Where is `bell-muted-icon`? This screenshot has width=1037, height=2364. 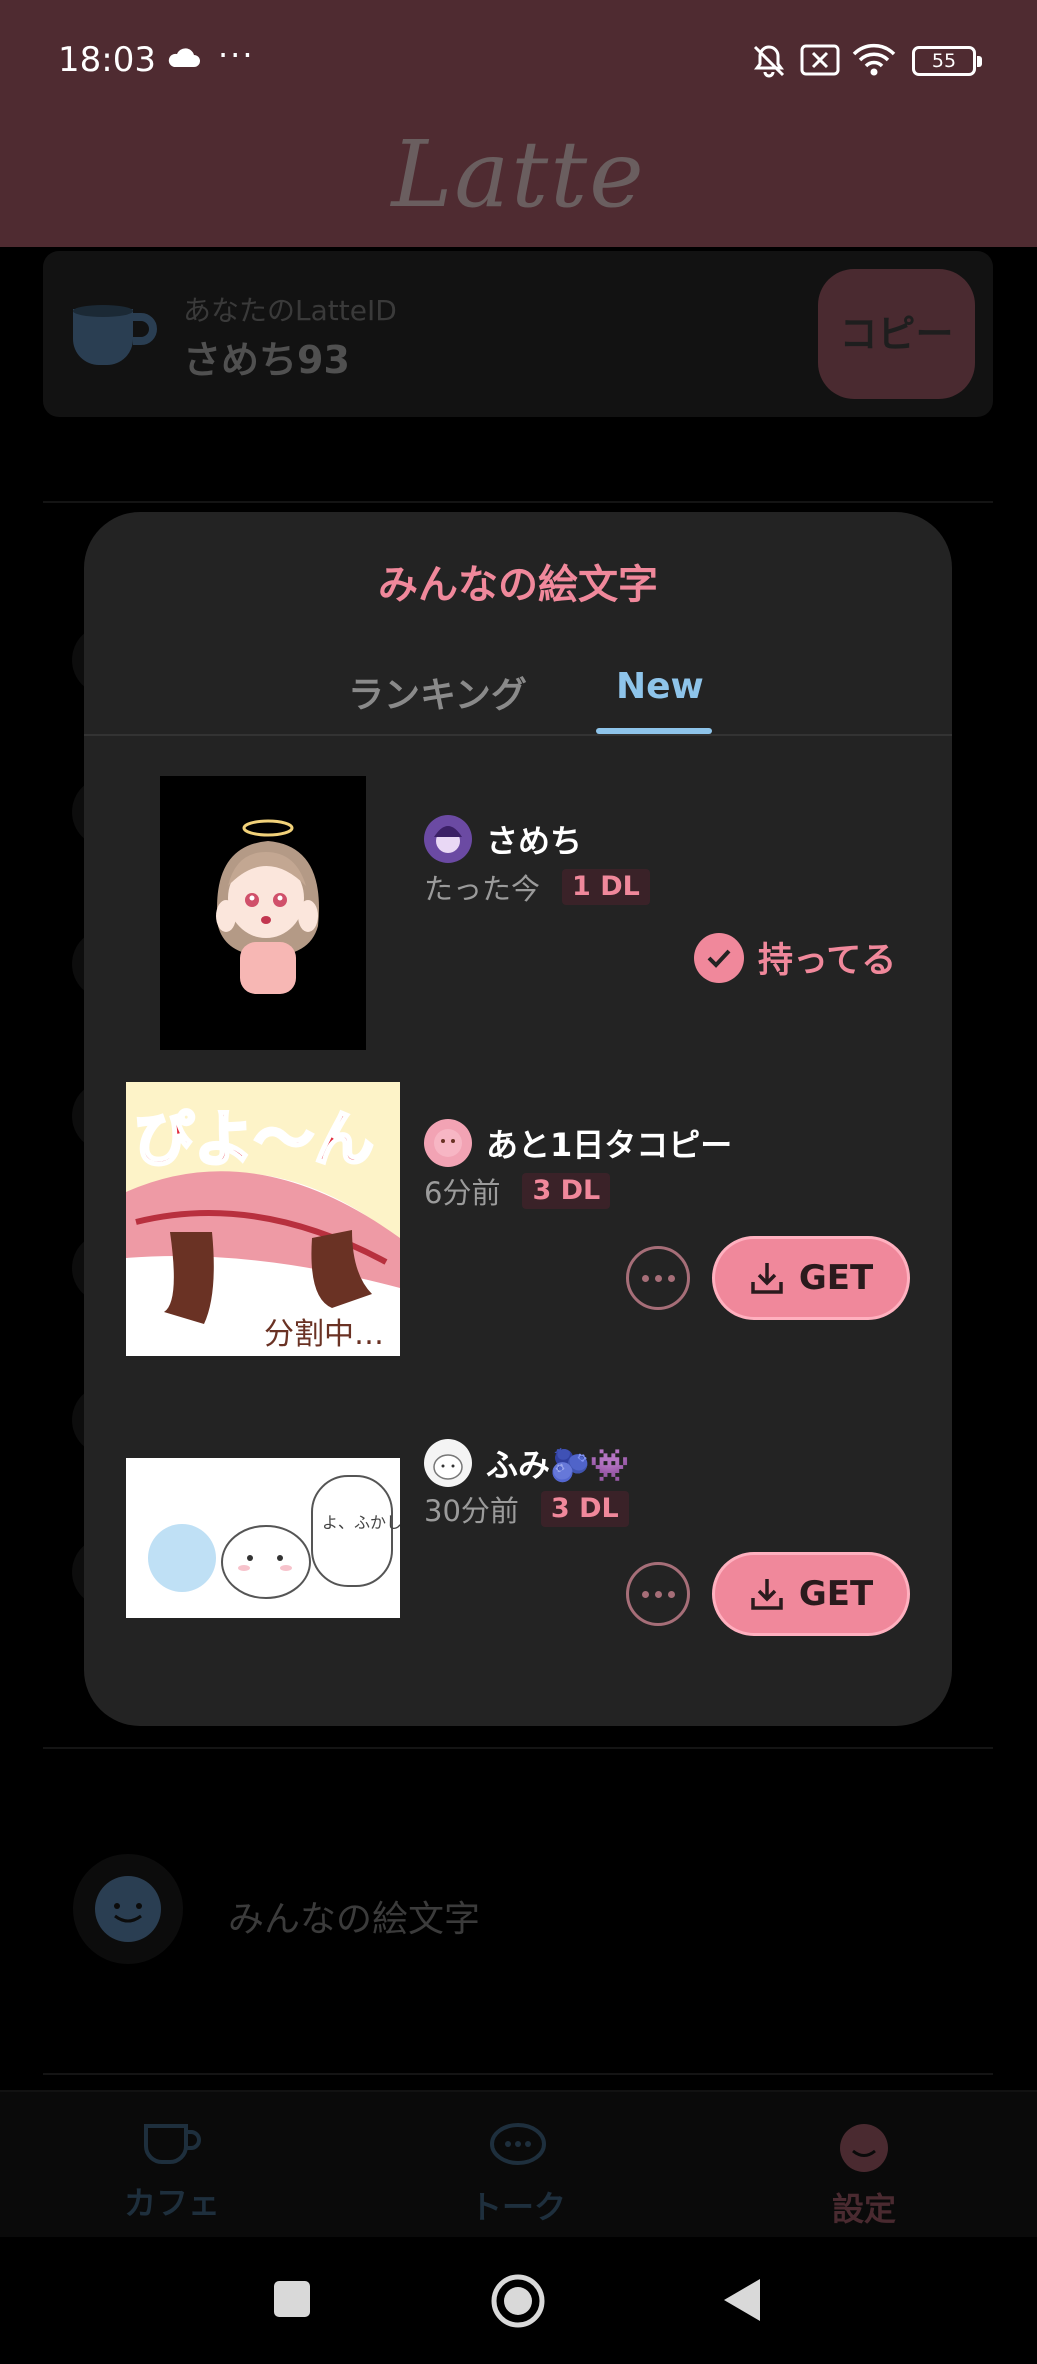 bell-muted-icon is located at coordinates (769, 61).